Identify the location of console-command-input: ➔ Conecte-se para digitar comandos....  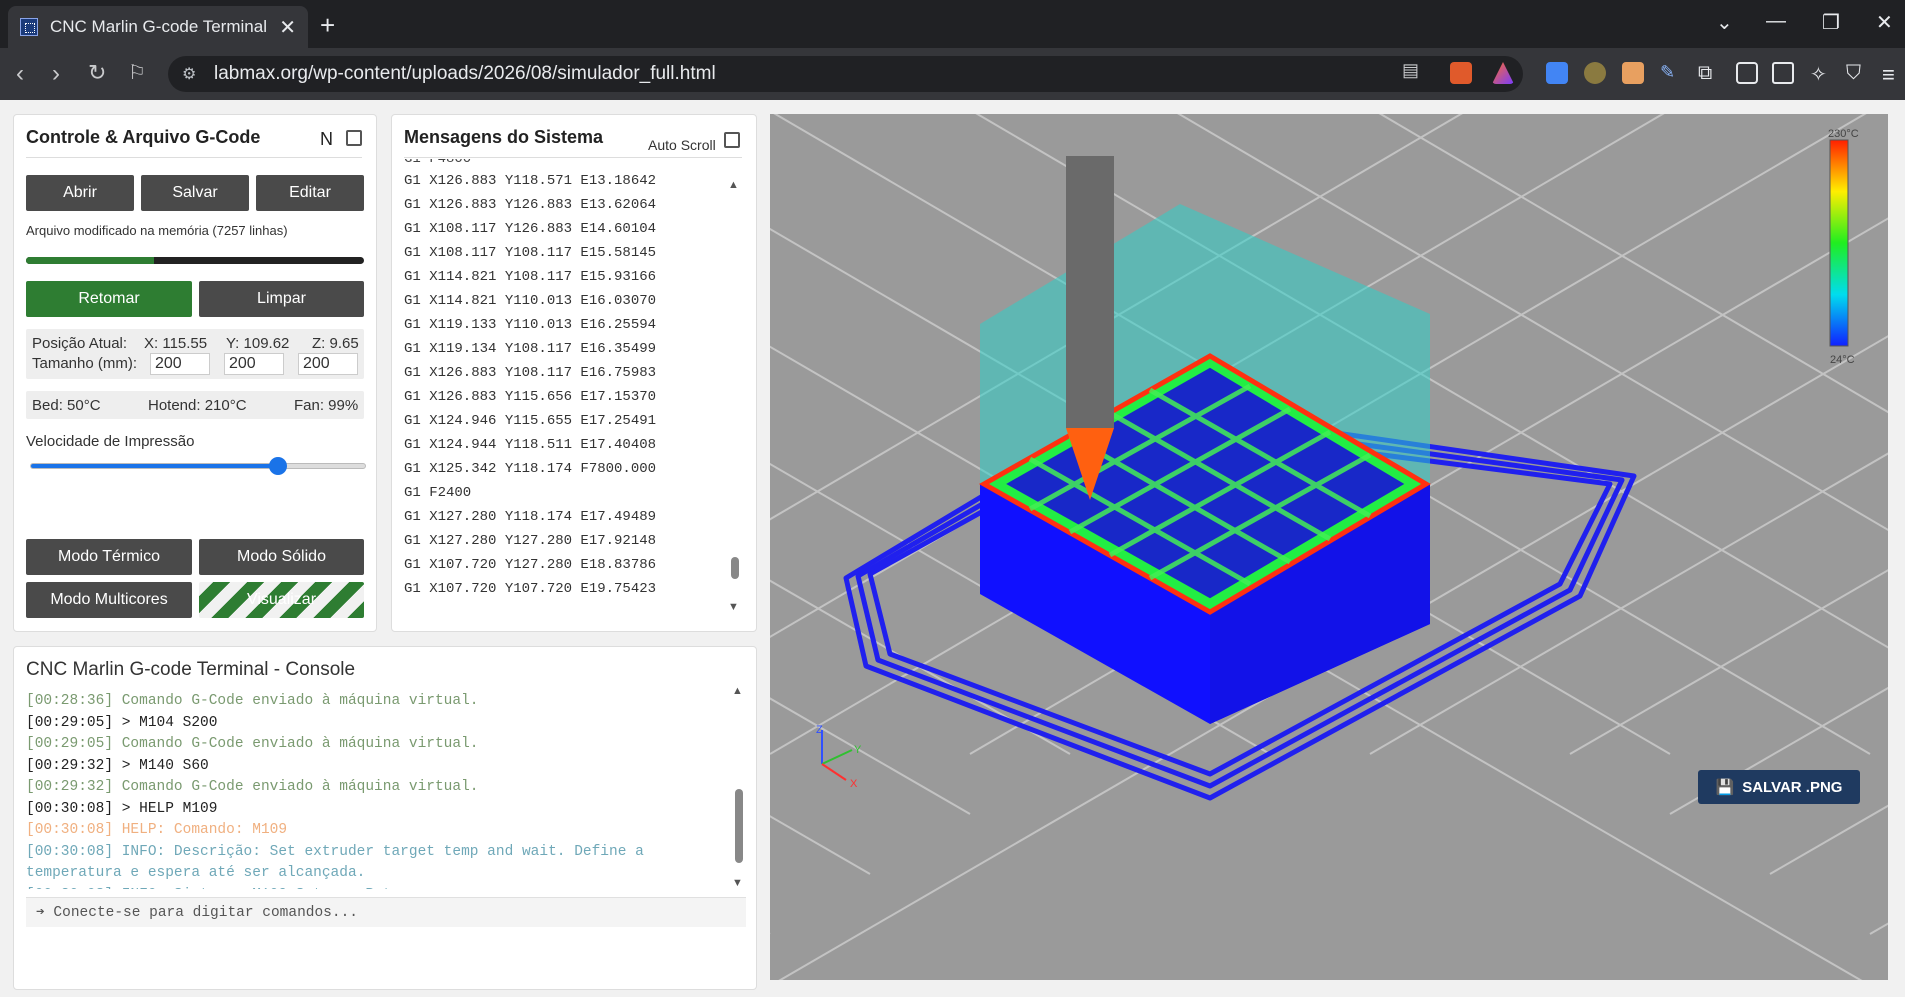
(386, 912).